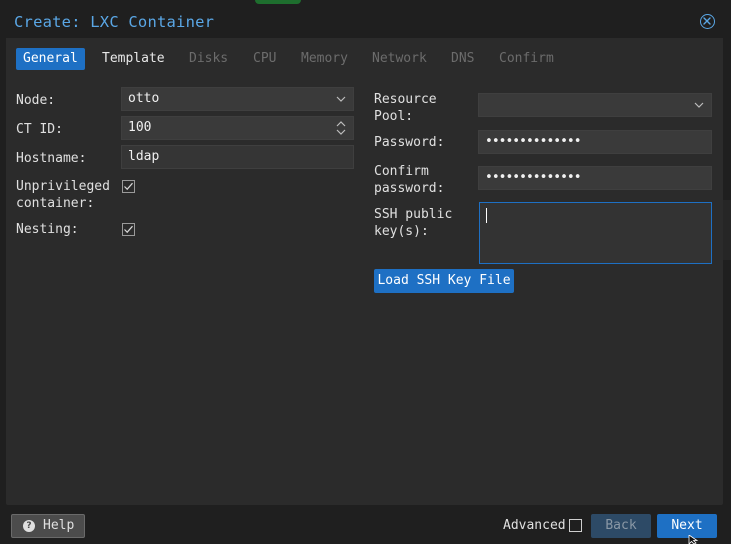  I want to click on tab-general: General, so click(50, 59).